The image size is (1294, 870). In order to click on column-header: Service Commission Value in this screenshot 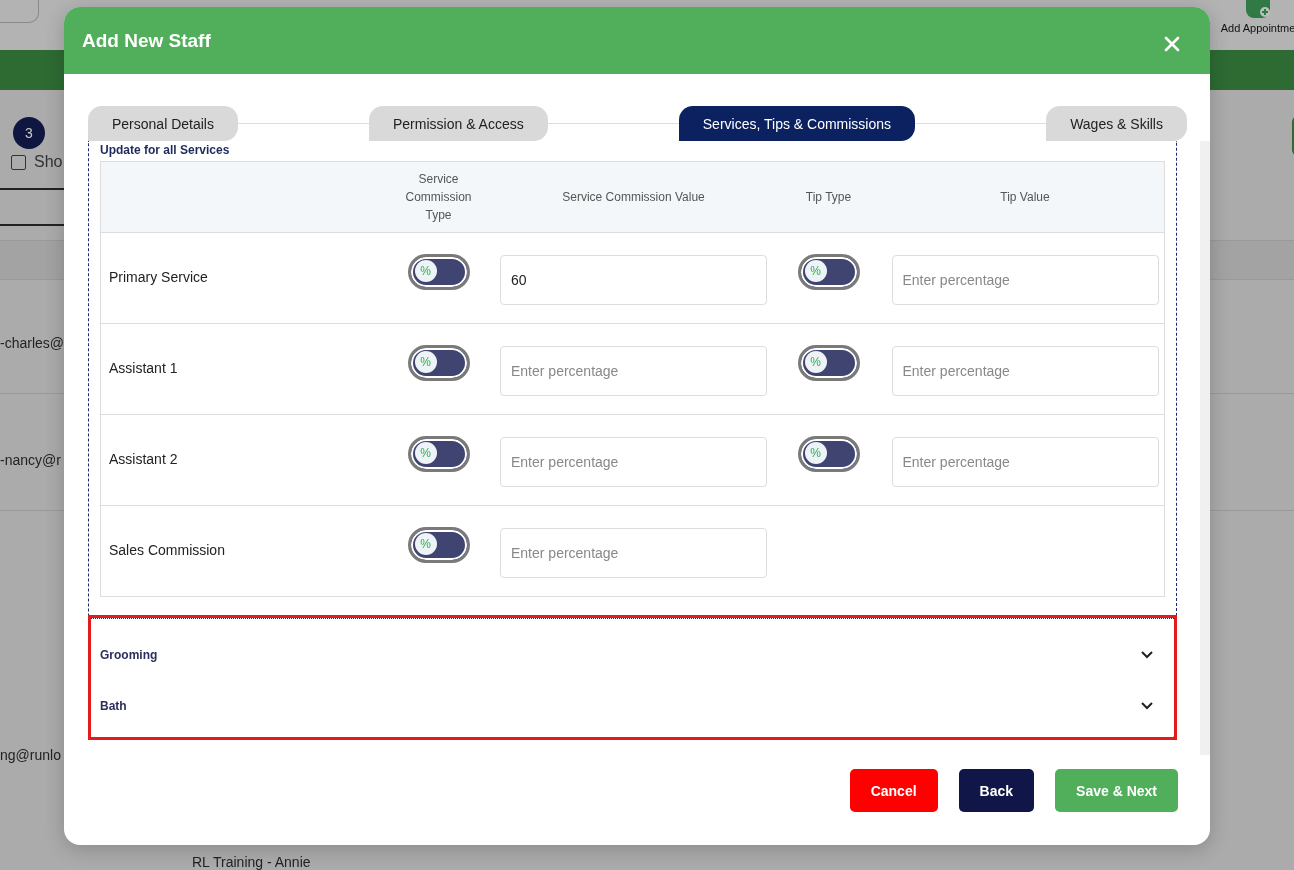, I will do `click(633, 197)`.